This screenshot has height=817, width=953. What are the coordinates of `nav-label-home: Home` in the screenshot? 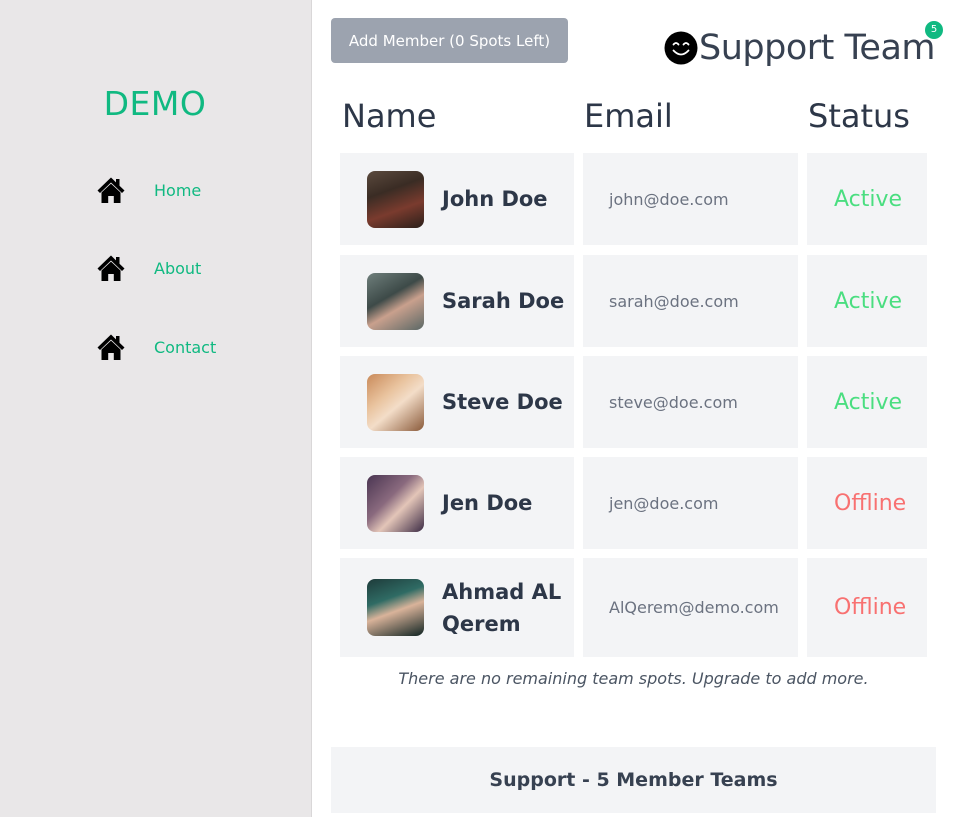 It's located at (177, 190).